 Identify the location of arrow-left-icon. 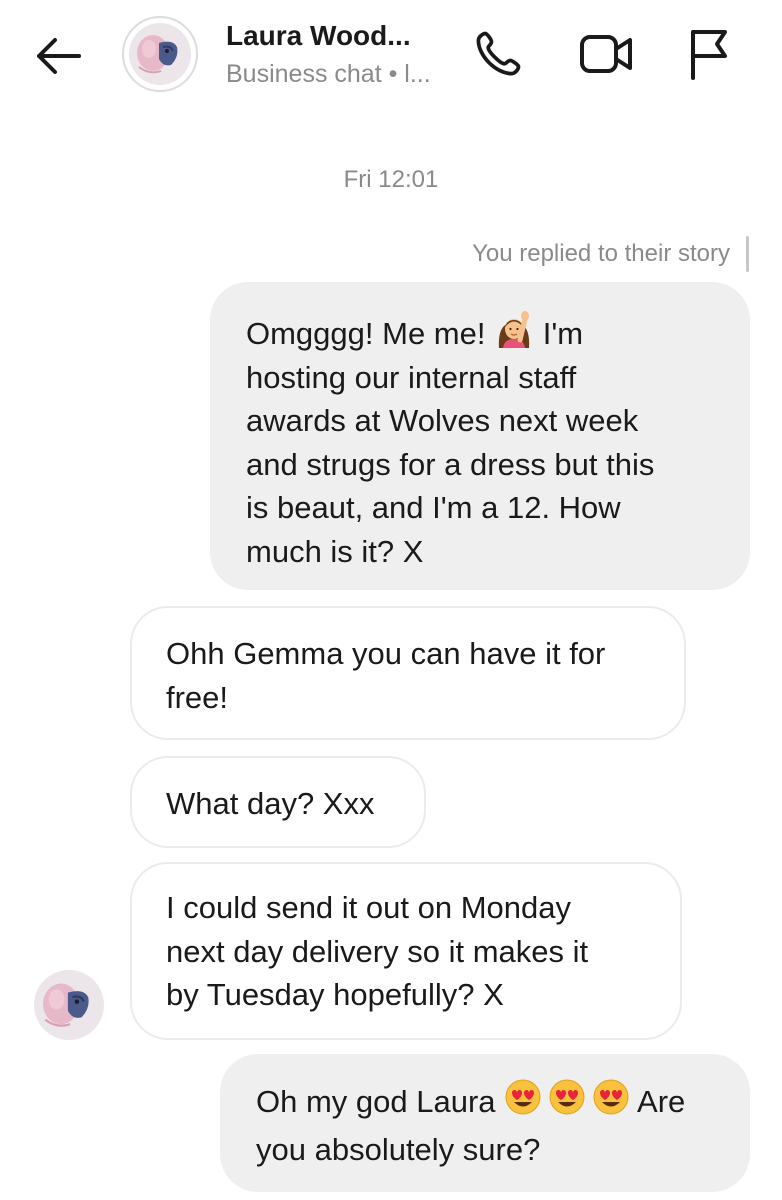
(59, 56).